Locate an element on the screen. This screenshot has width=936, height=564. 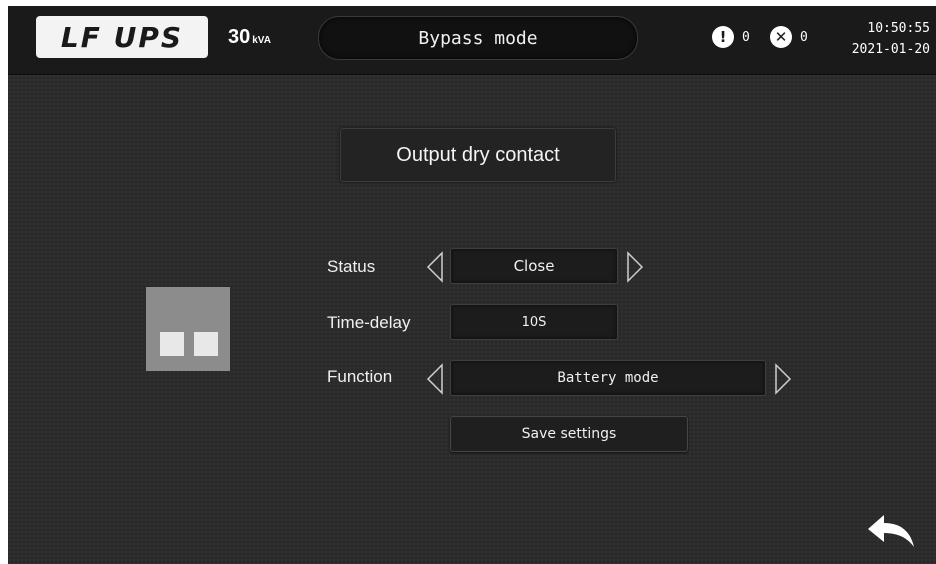
rating-unit: kVA is located at coordinates (261, 40).